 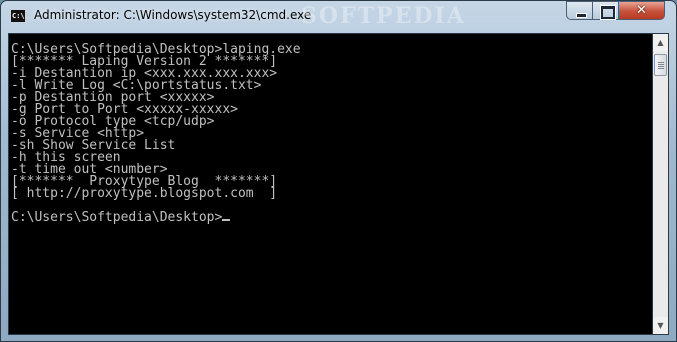 I want to click on scroll-down-button: ▼, so click(x=660, y=325).